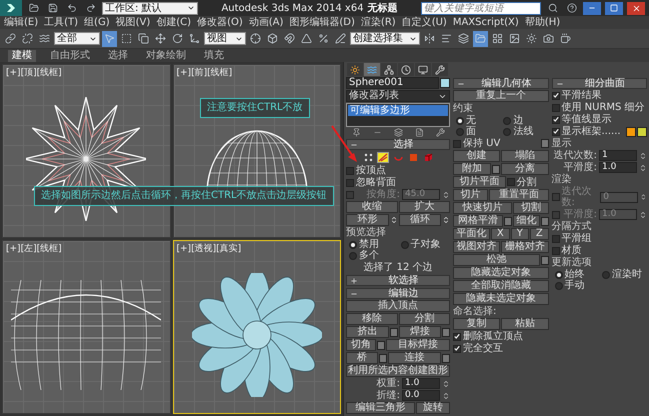 The width and height of the screenshot is (649, 416). I want to click on radio-button: 子对象, so click(425, 244).